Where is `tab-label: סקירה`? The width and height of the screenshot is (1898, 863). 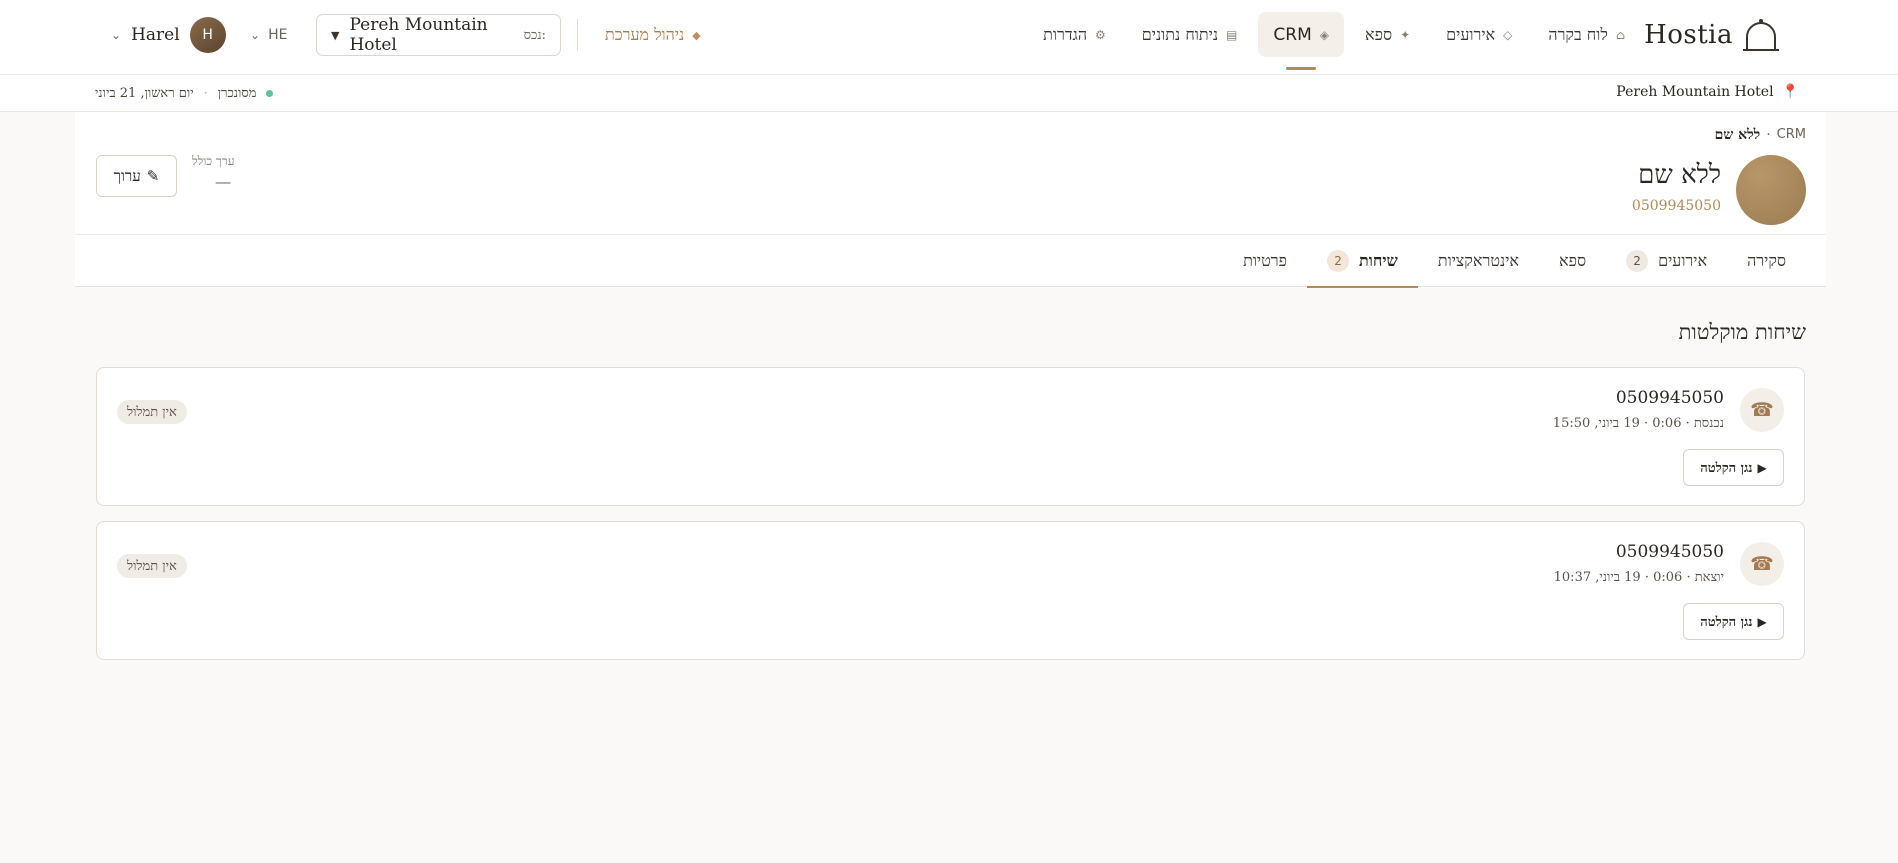
tab-label: סקירה is located at coordinates (1766, 260).